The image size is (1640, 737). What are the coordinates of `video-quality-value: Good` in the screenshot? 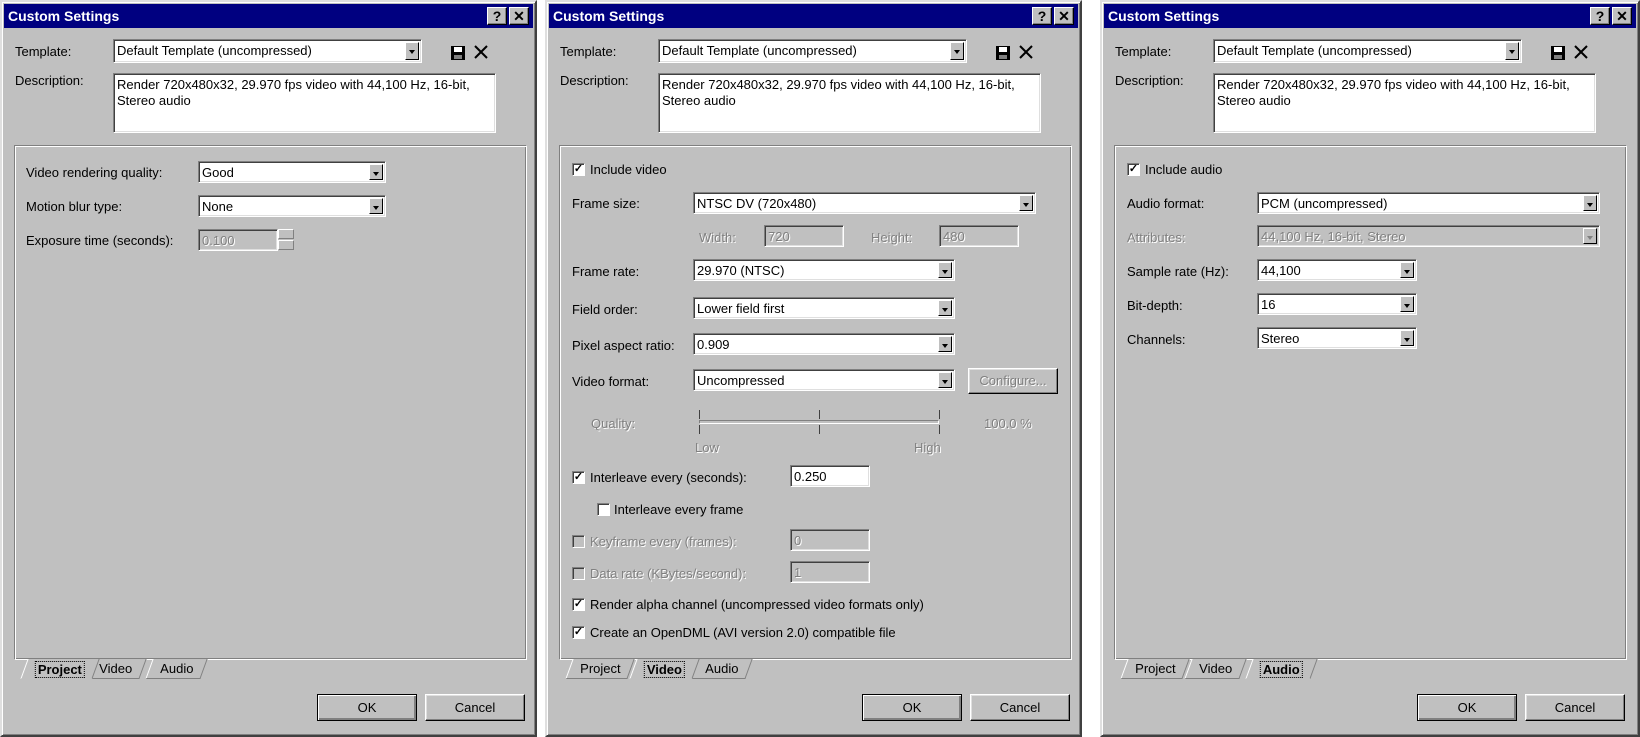 It's located at (218, 172).